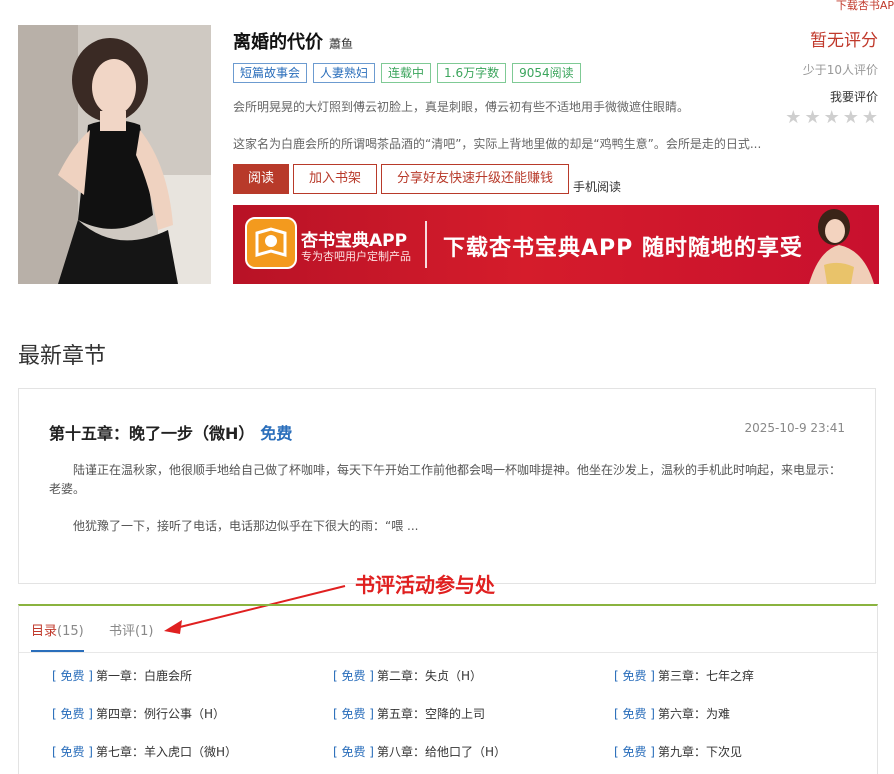 The image size is (894, 774). What do you see at coordinates (840, 70) in the screenshot?
I see `rating-count: 少于10人评价` at bounding box center [840, 70].